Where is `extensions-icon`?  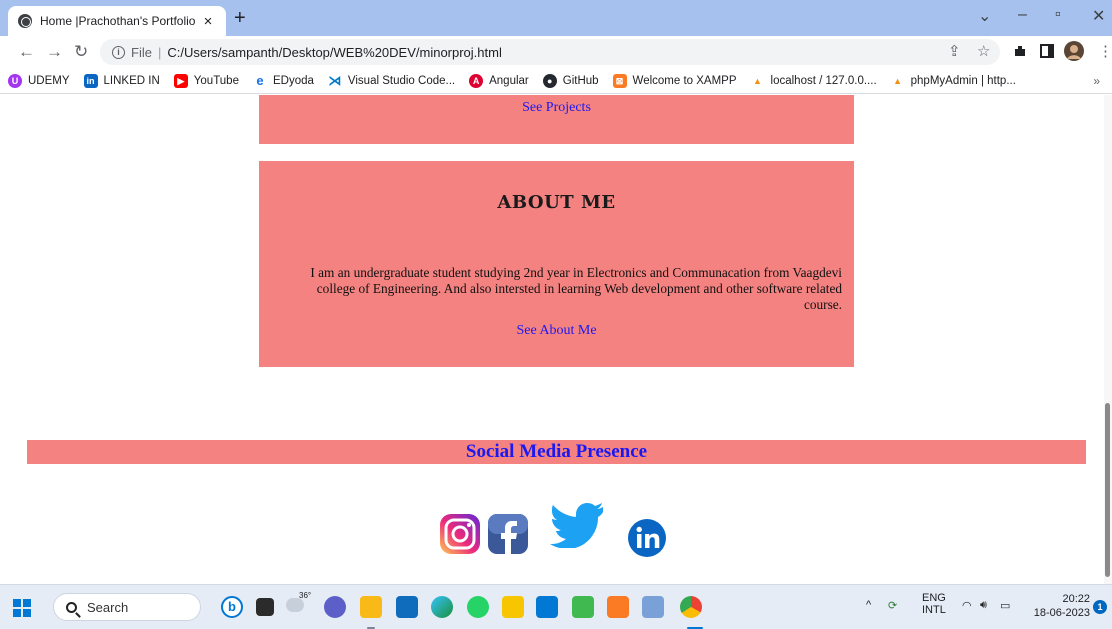
extensions-icon is located at coordinates (1020, 51).